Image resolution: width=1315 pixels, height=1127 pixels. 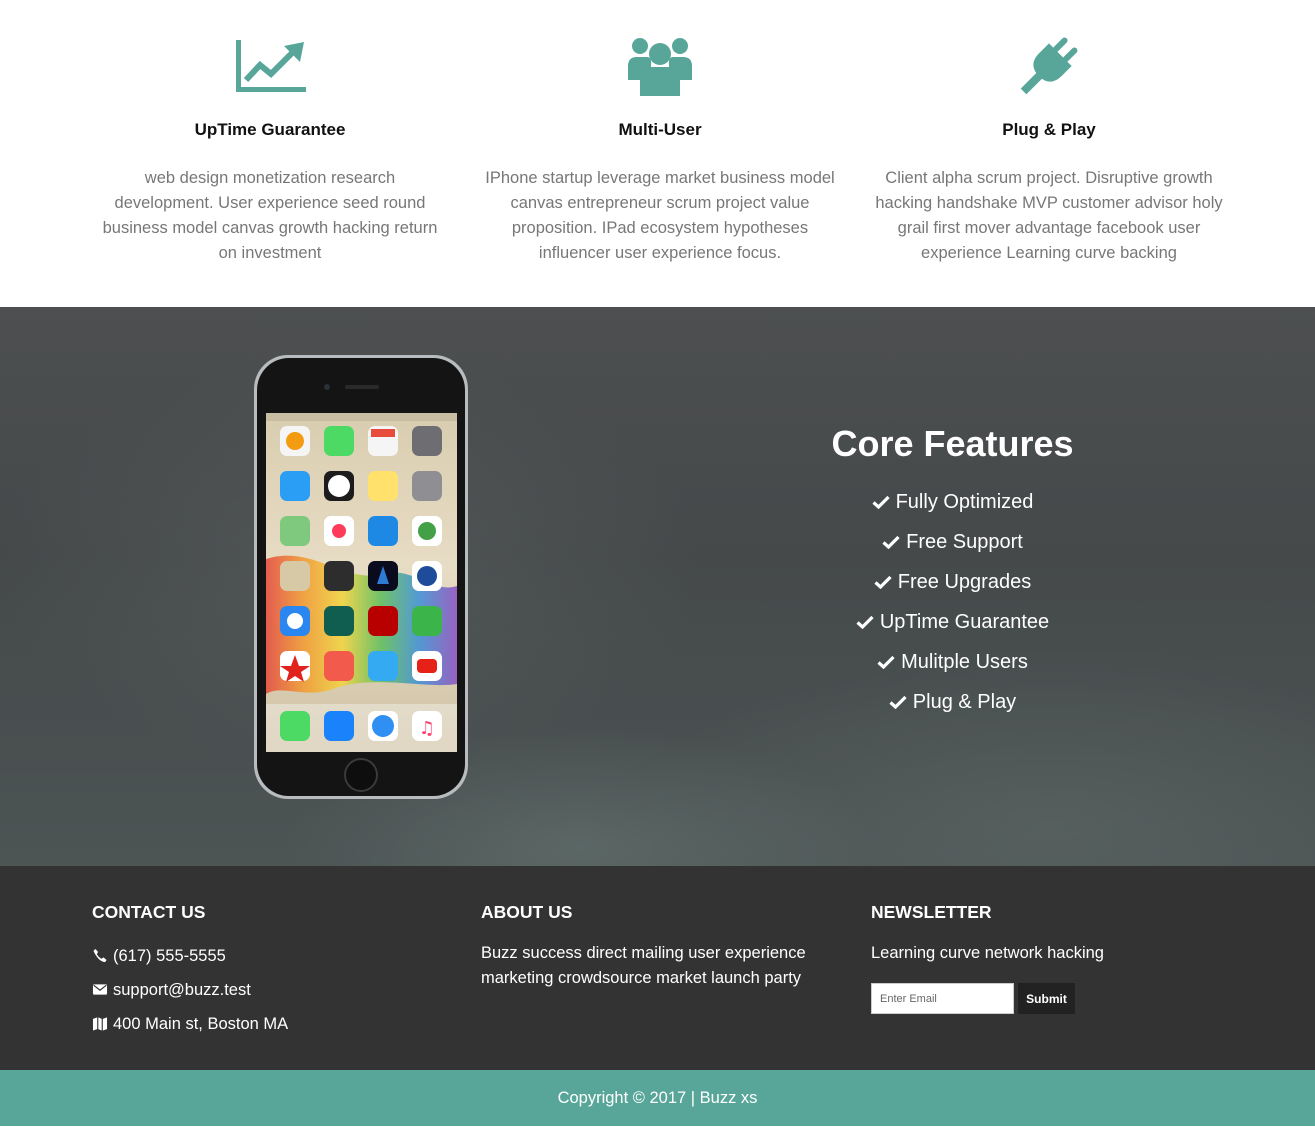 What do you see at coordinates (660, 67) in the screenshot?
I see `users-icon` at bounding box center [660, 67].